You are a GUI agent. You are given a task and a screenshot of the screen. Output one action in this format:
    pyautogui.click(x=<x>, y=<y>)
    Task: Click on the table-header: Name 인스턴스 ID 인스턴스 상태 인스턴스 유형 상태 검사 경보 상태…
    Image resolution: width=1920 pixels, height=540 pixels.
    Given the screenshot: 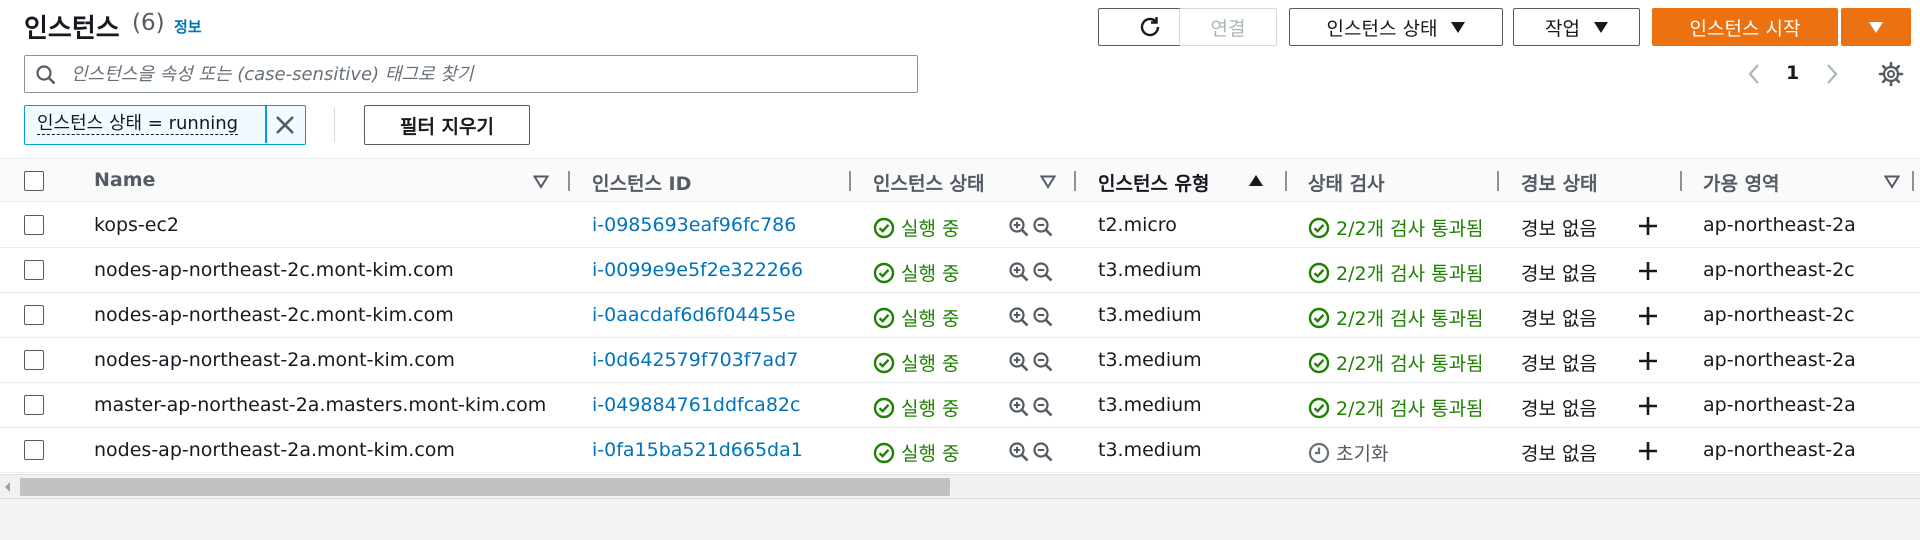 What is the action you would take?
    pyautogui.click(x=960, y=180)
    